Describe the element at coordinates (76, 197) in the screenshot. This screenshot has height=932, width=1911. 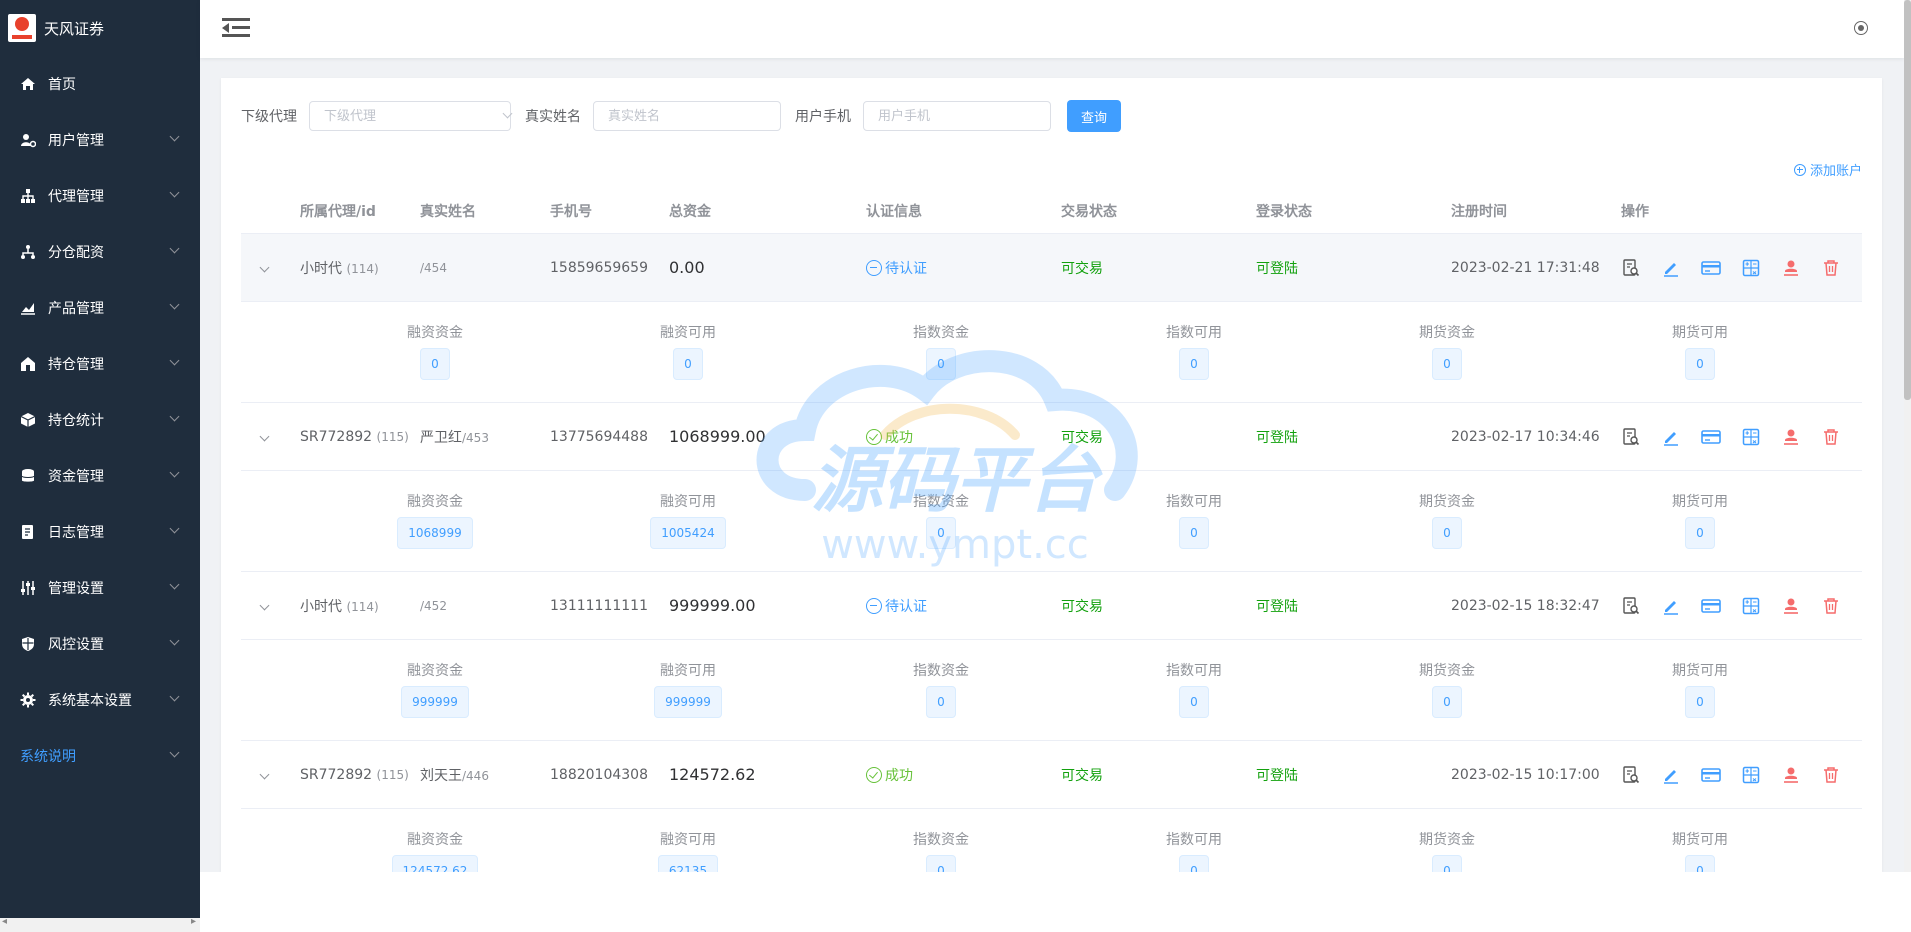
I see `sidebar-item-label: 代理管理` at that location.